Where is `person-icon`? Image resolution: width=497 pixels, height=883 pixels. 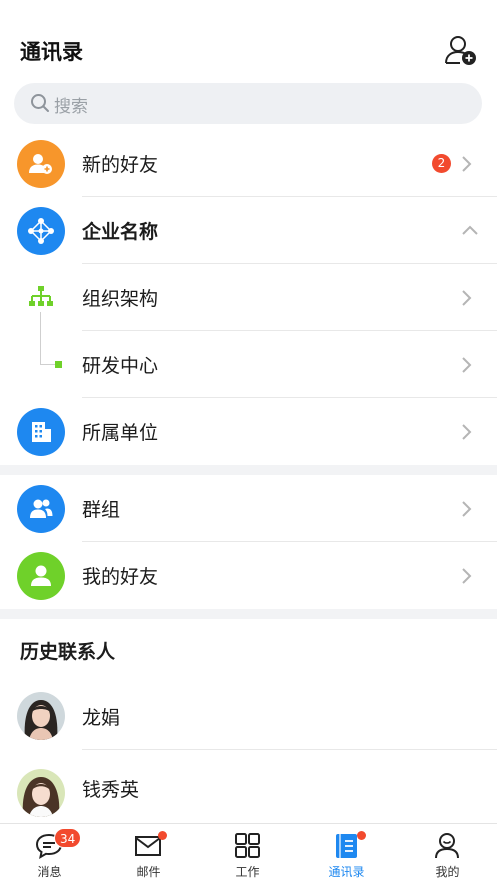
person-icon is located at coordinates (41, 576).